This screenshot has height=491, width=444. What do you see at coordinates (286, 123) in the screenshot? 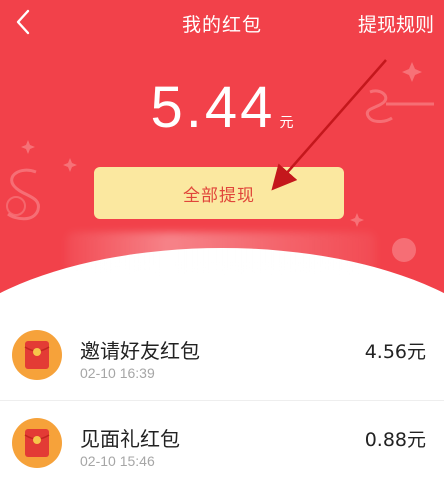
I see `balance-unit: 元` at bounding box center [286, 123].